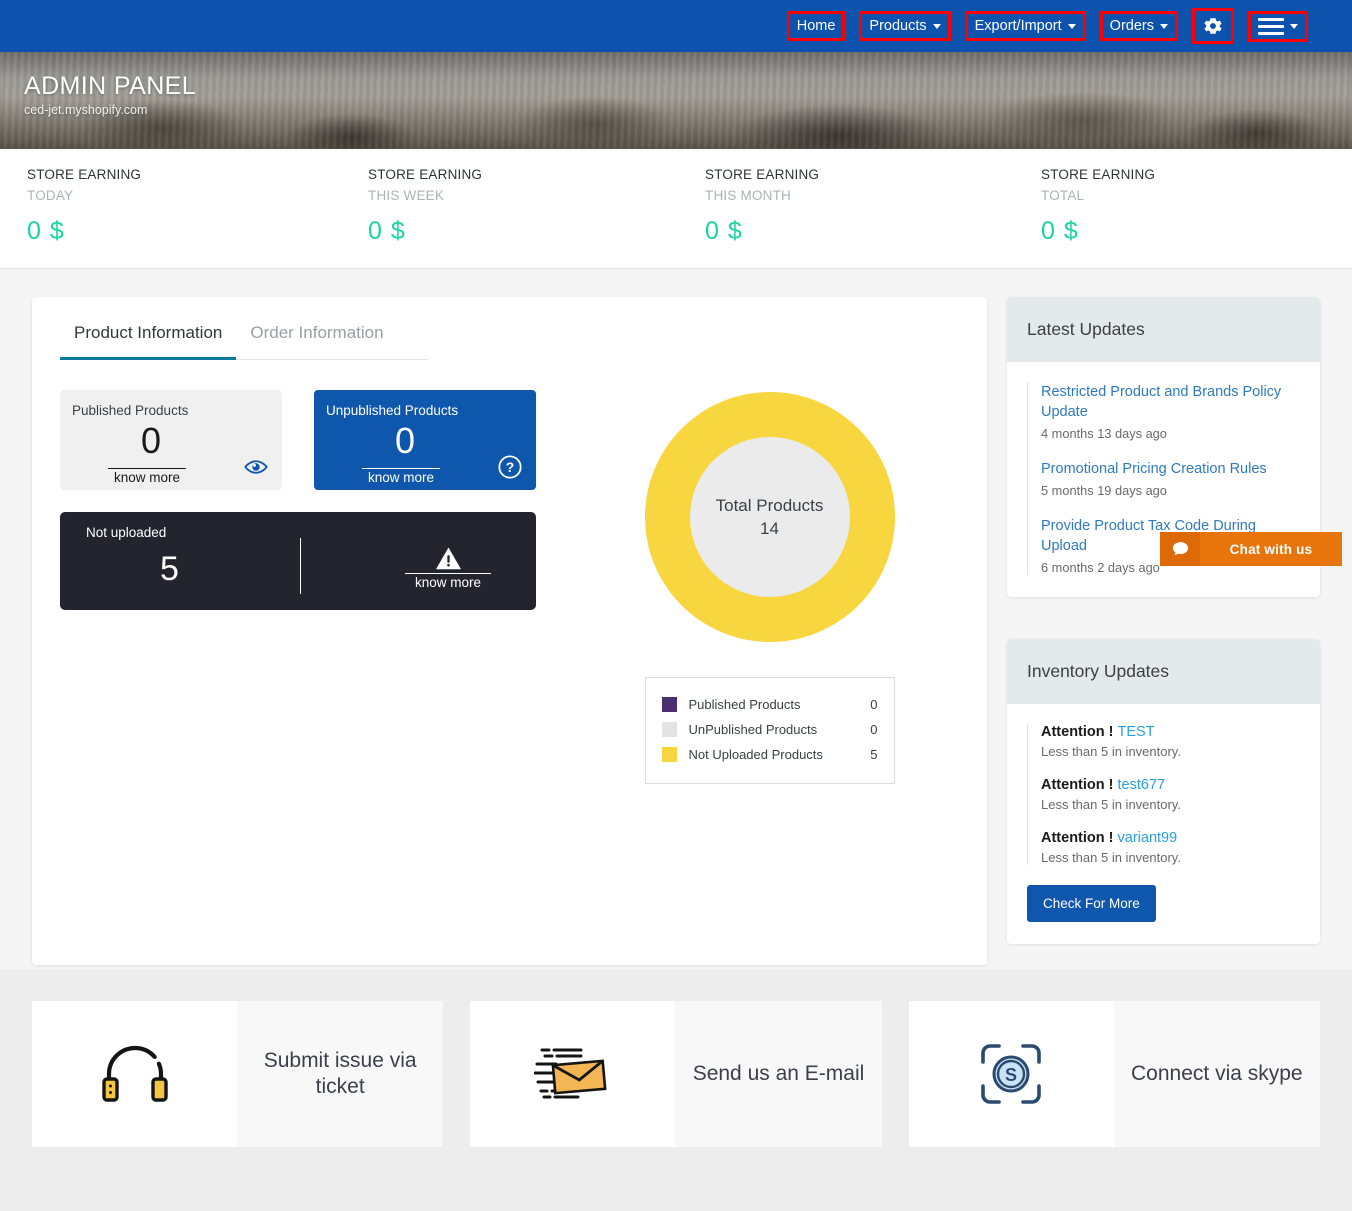 The height and width of the screenshot is (1211, 1352). What do you see at coordinates (1180, 549) in the screenshot?
I see `chat-icon-container` at bounding box center [1180, 549].